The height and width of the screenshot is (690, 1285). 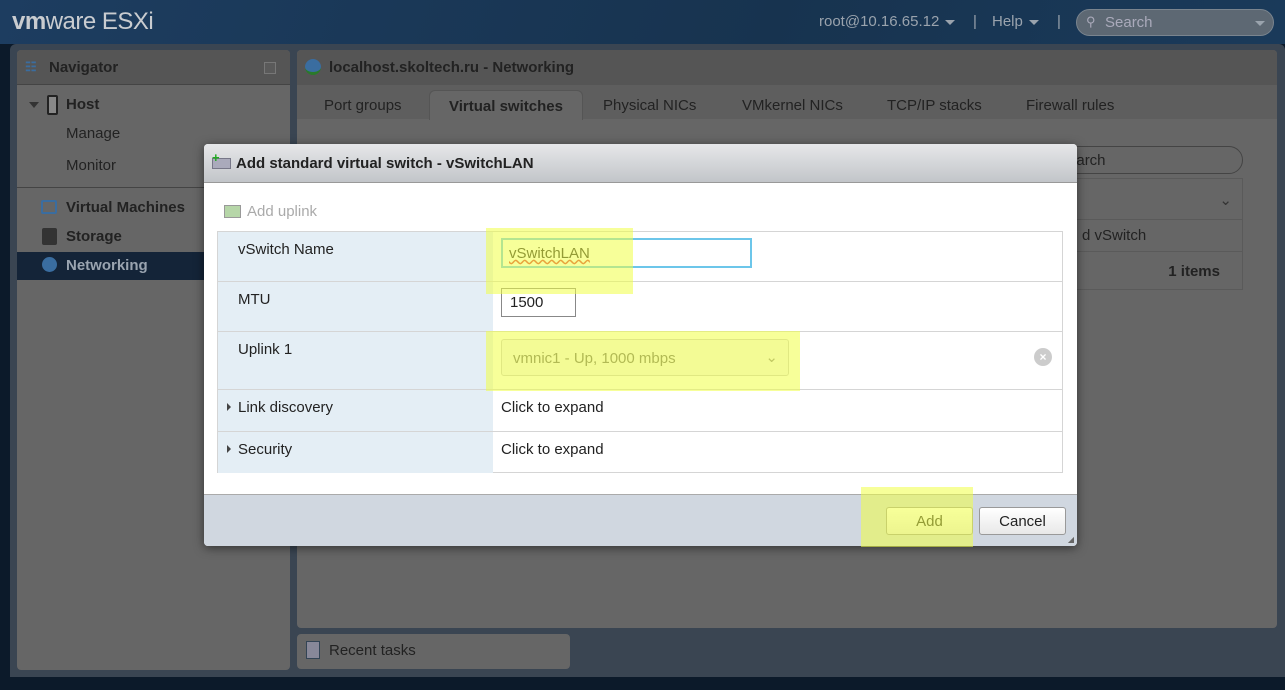 What do you see at coordinates (49, 207) in the screenshot?
I see `virtual-machines-icon` at bounding box center [49, 207].